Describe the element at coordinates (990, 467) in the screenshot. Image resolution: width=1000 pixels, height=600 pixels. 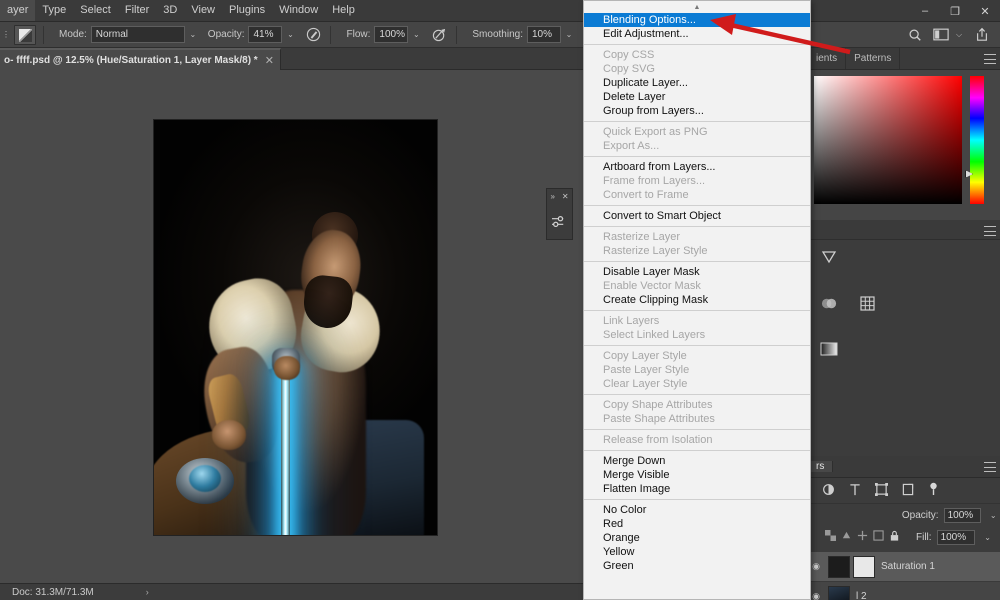
I see `layers-panel-menu-icon` at that location.